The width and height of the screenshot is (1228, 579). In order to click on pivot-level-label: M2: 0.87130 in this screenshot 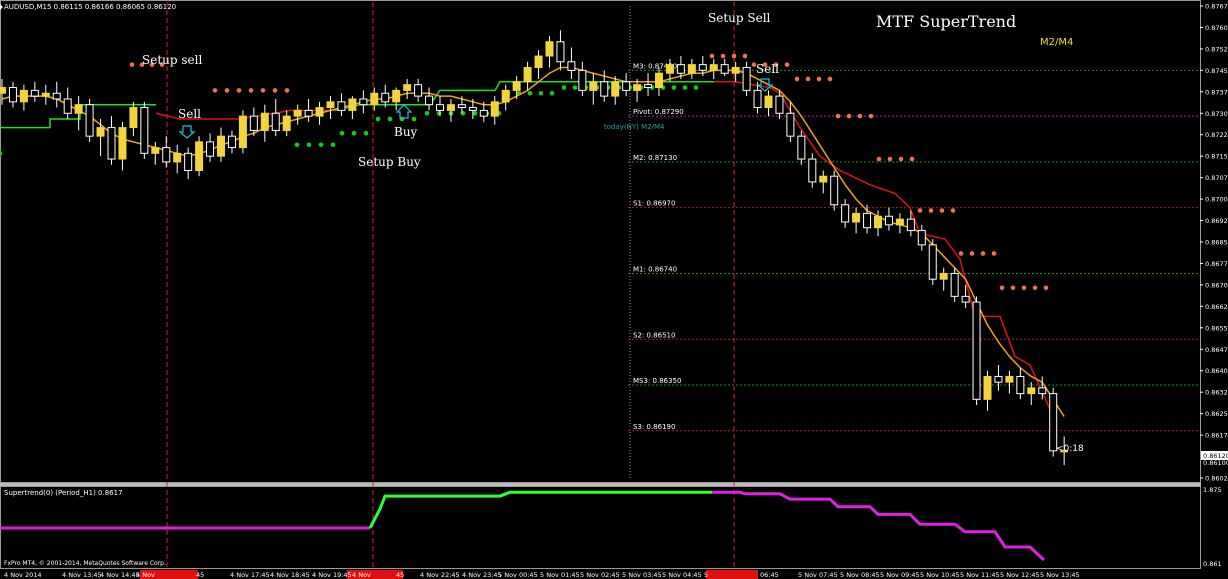, I will do `click(655, 158)`.